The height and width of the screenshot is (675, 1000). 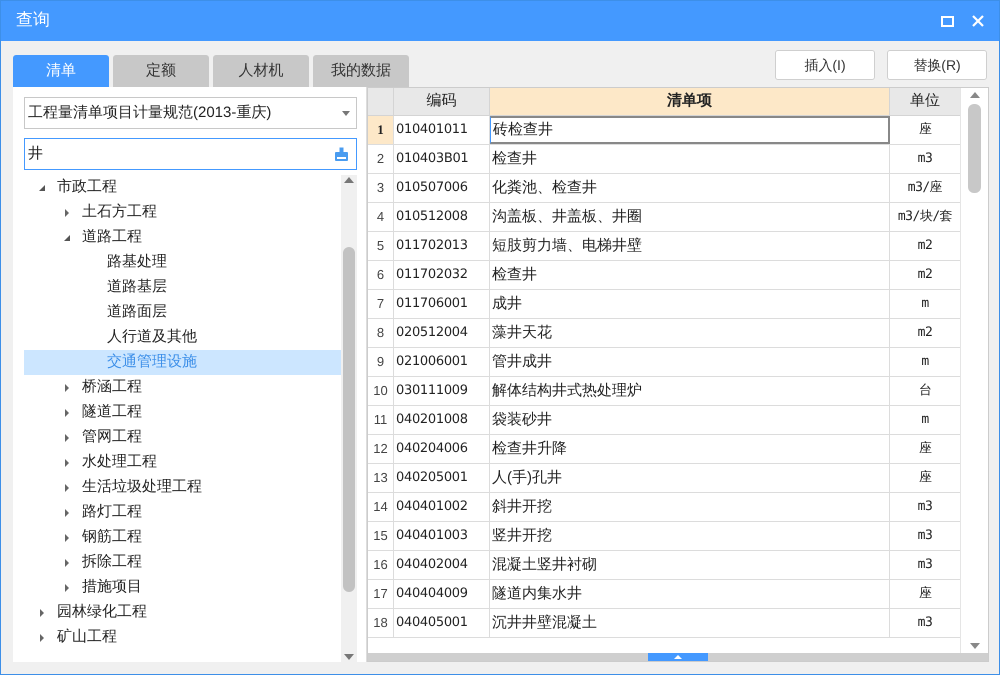 I want to click on action-button: 插入(I), so click(x=825, y=65).